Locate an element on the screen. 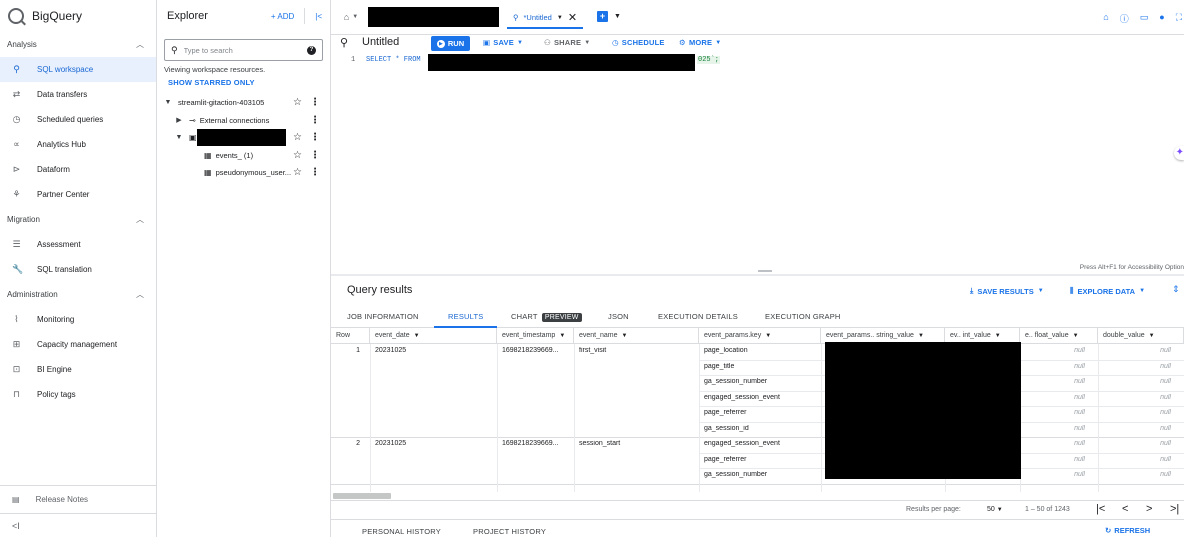 This screenshot has width=1184, height=537. run-button: ▶ RUN is located at coordinates (450, 43).